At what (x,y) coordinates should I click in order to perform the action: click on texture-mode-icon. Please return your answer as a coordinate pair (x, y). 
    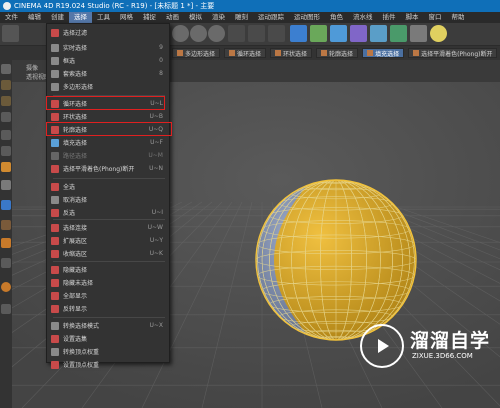
    Looking at the image, I should click on (6, 101).